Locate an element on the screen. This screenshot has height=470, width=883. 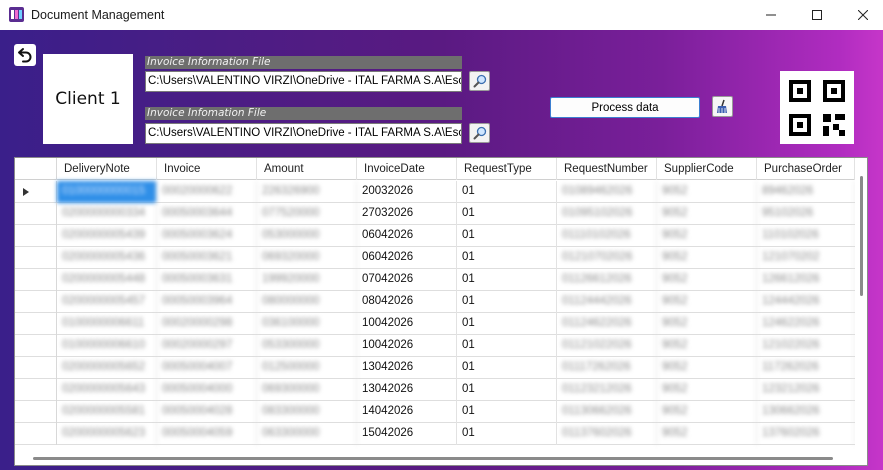
table-cell-requestnumber: 01117262026 is located at coordinates (607, 368).